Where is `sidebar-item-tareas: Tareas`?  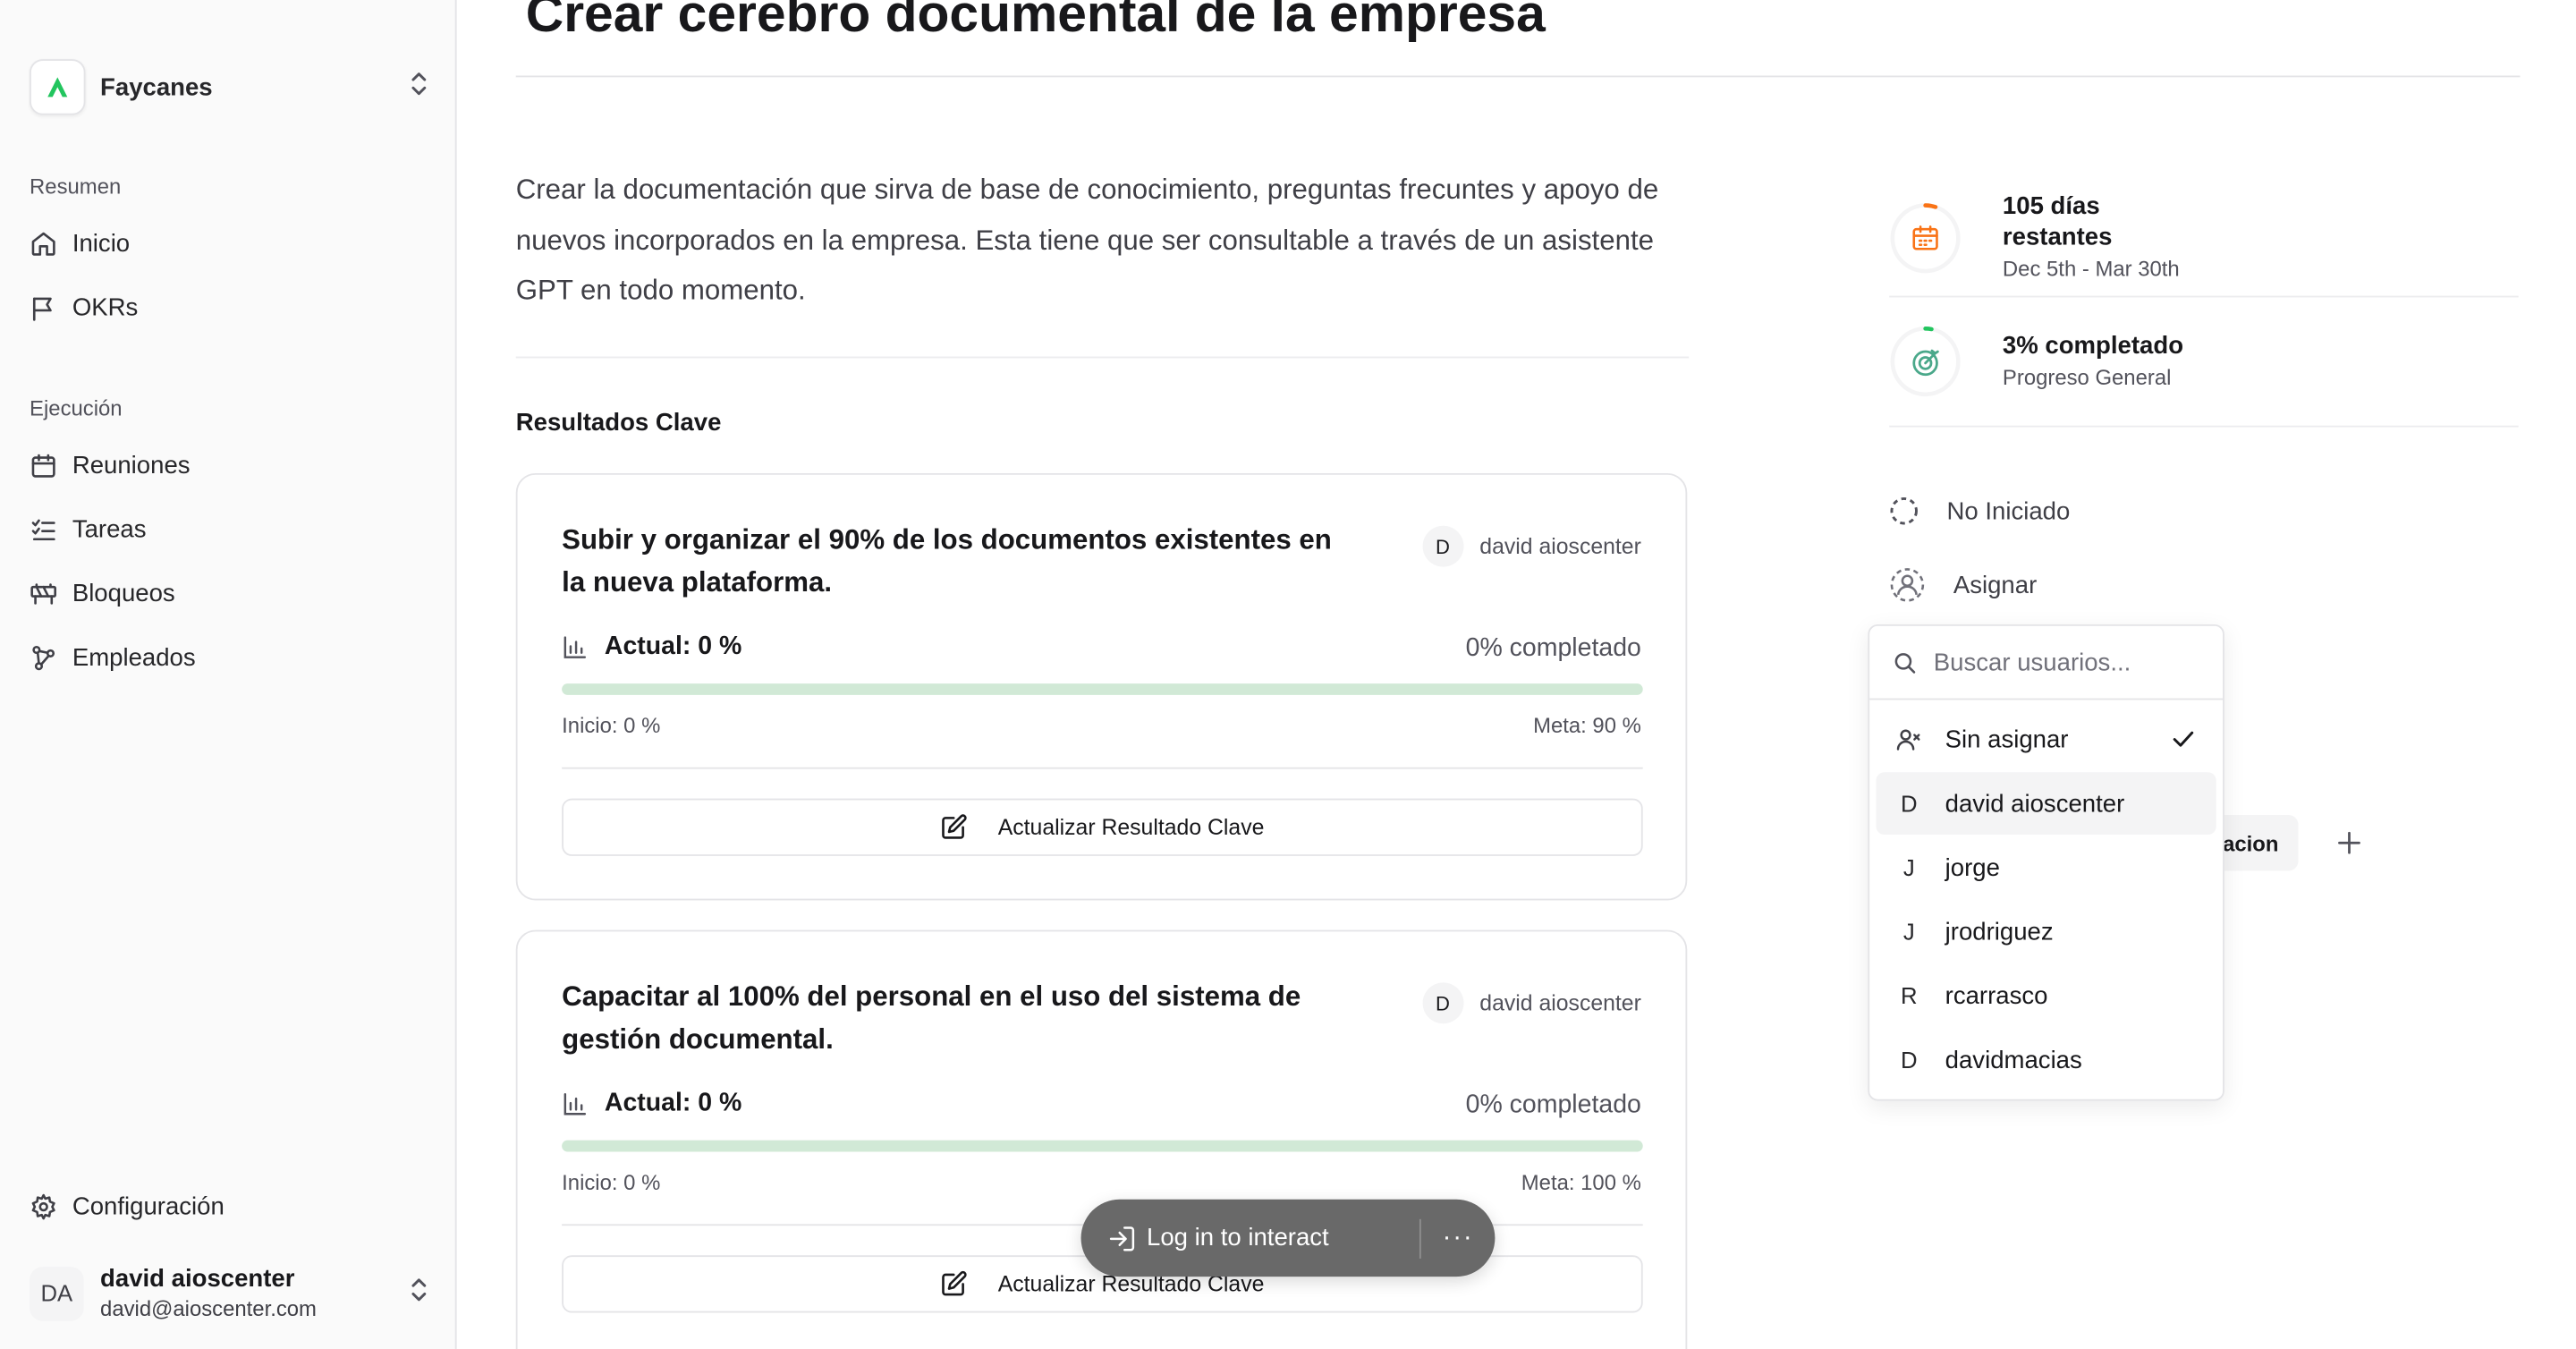
sidebar-item-tareas: Tareas is located at coordinates (227, 529).